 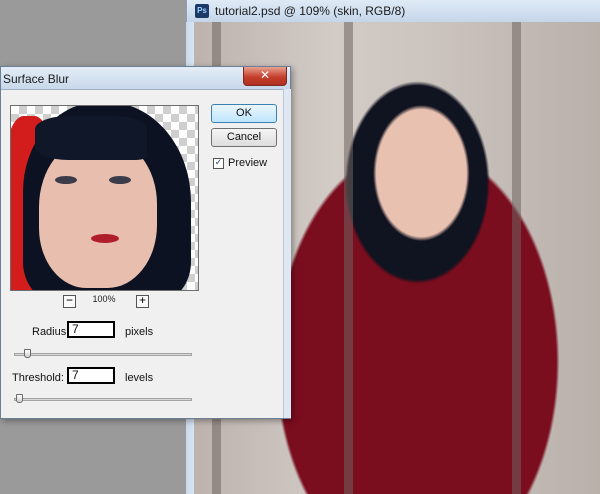 What do you see at coordinates (105, 238) in the screenshot?
I see `preview-lips` at bounding box center [105, 238].